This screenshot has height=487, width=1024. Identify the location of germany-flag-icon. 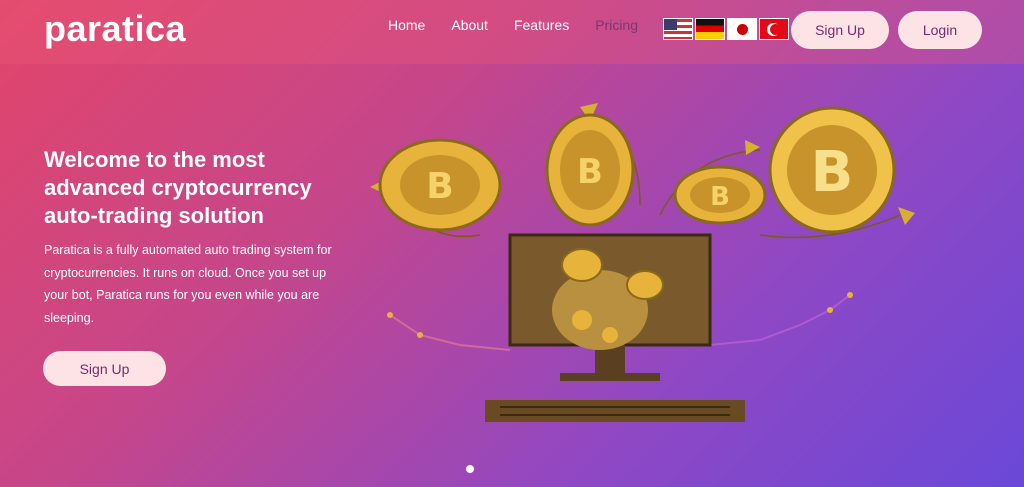
(710, 29).